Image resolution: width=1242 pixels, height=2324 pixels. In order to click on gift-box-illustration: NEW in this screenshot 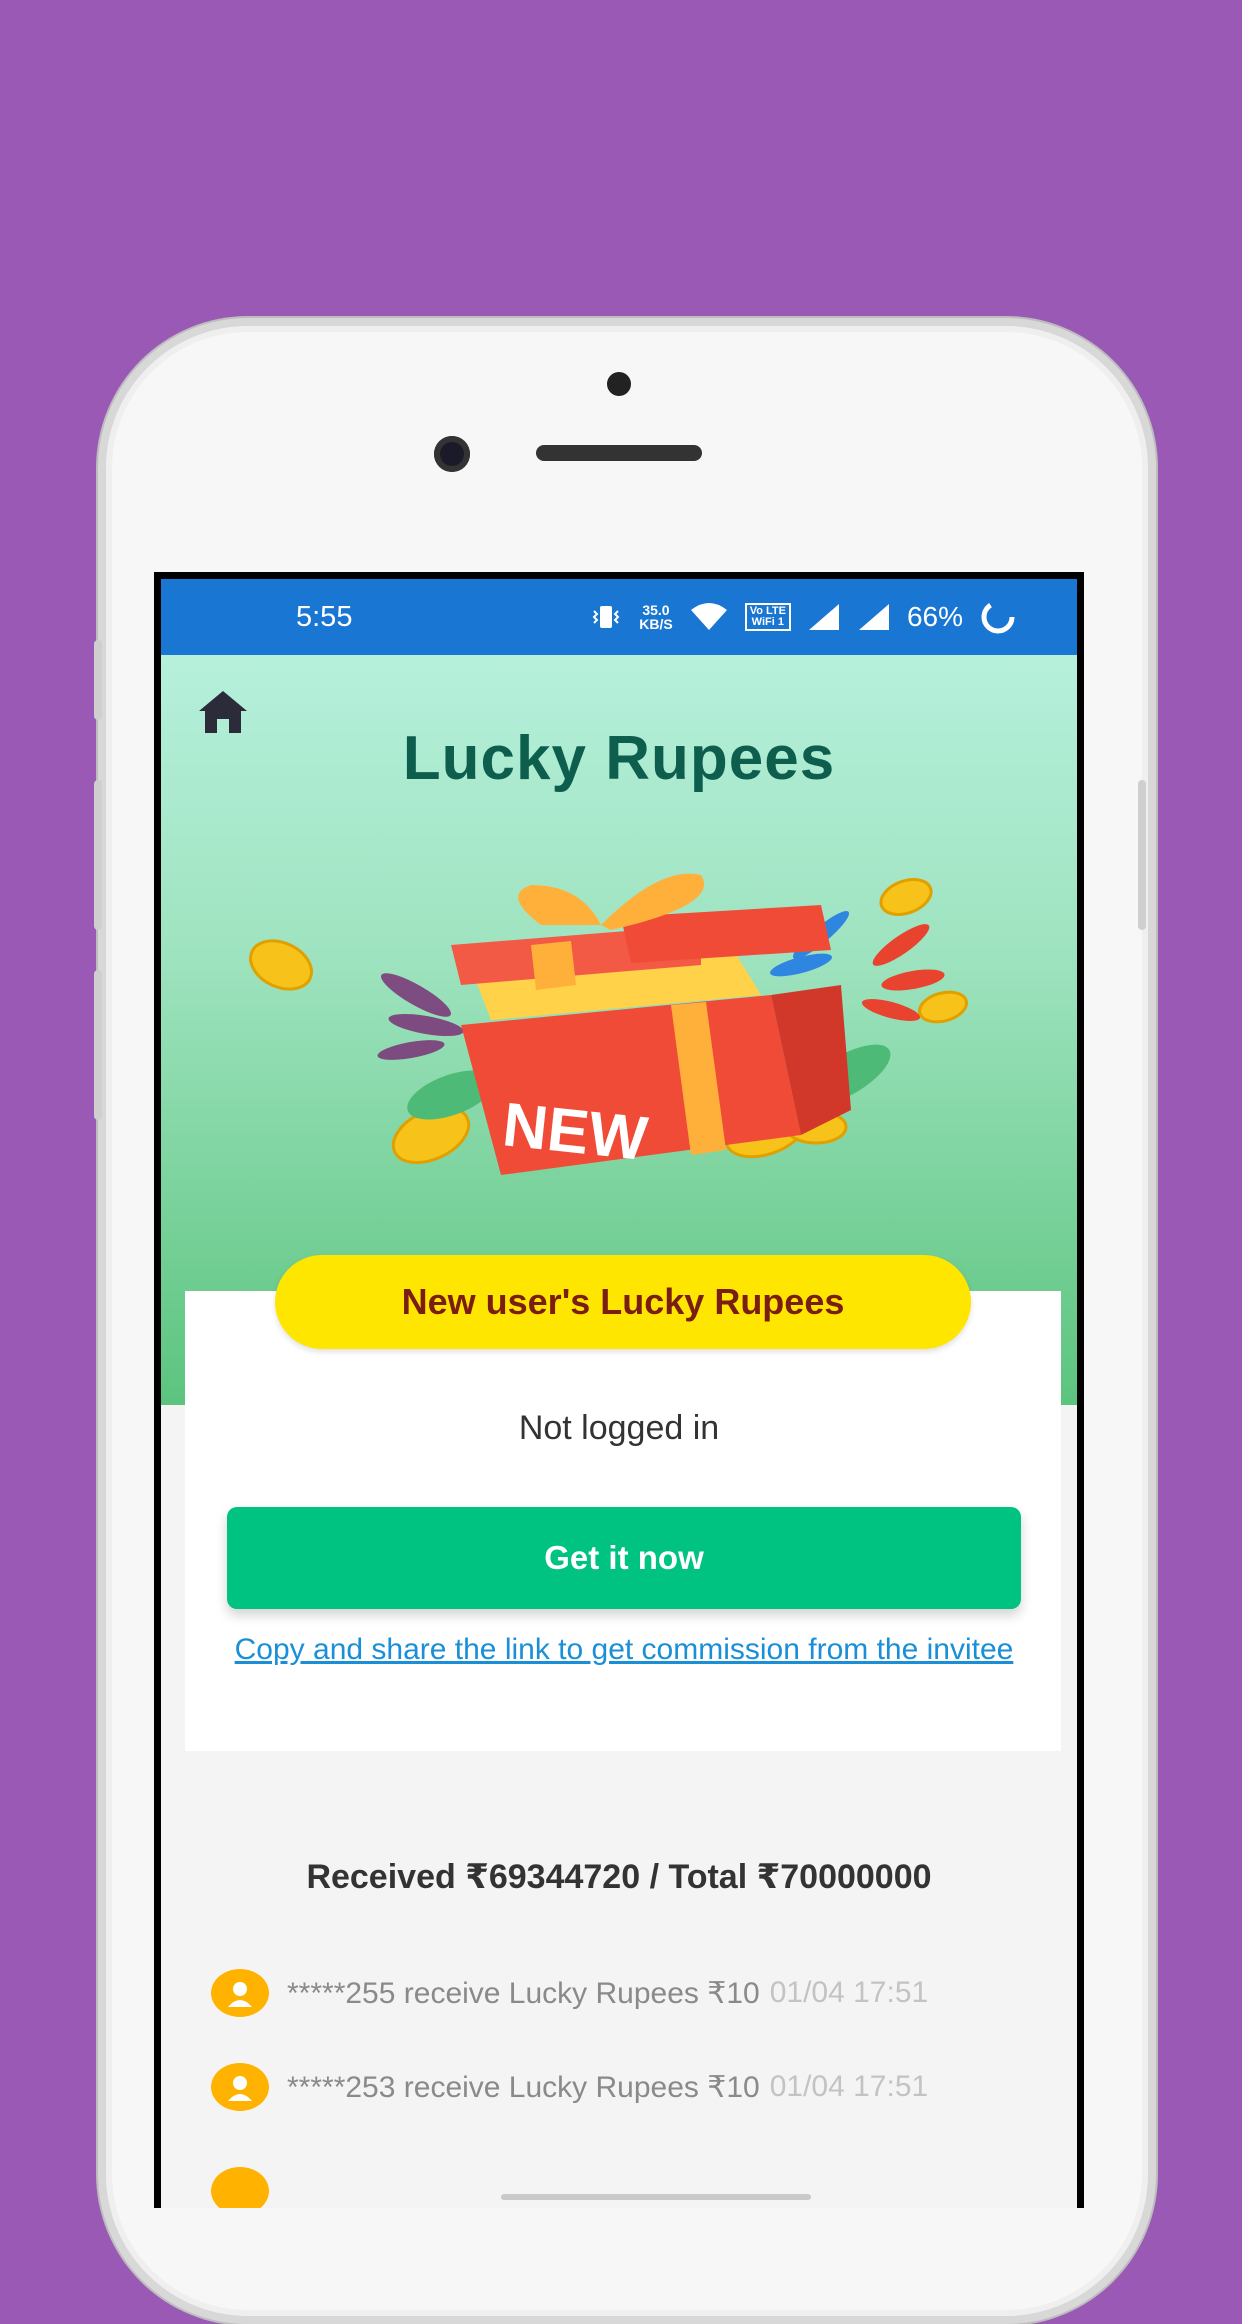, I will do `click(608, 1024)`.